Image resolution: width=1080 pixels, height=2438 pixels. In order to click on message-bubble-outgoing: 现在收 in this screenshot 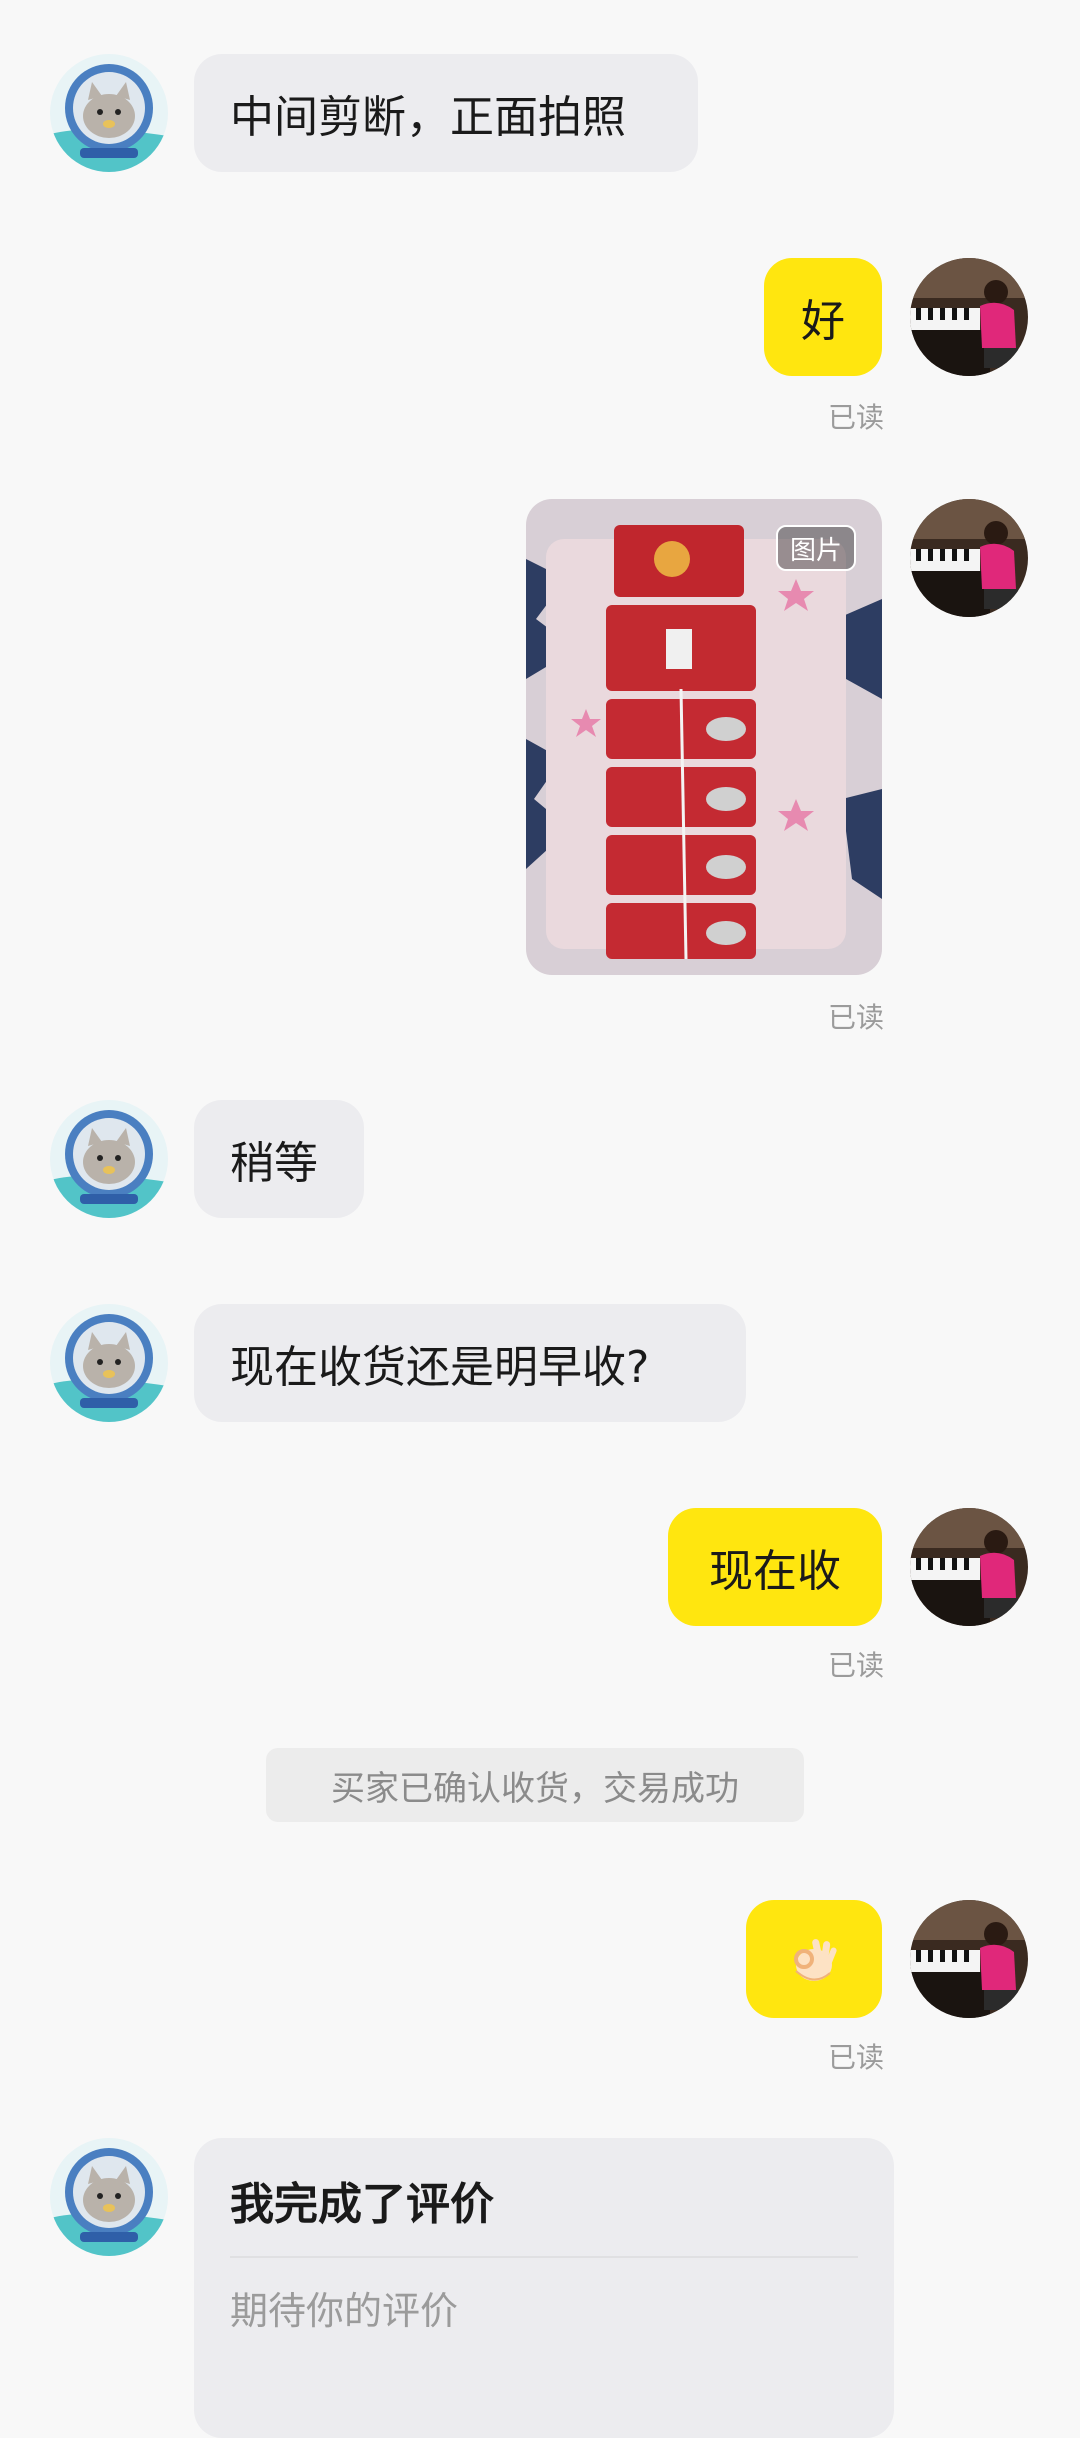, I will do `click(775, 1567)`.